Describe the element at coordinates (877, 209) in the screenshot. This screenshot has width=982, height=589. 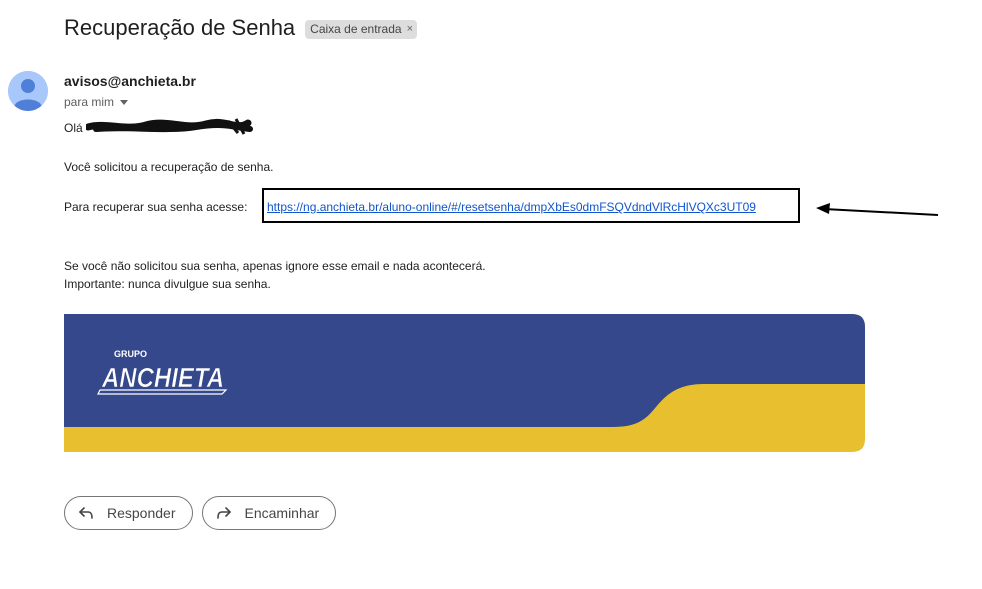
I see `arrow-left-icon` at that location.